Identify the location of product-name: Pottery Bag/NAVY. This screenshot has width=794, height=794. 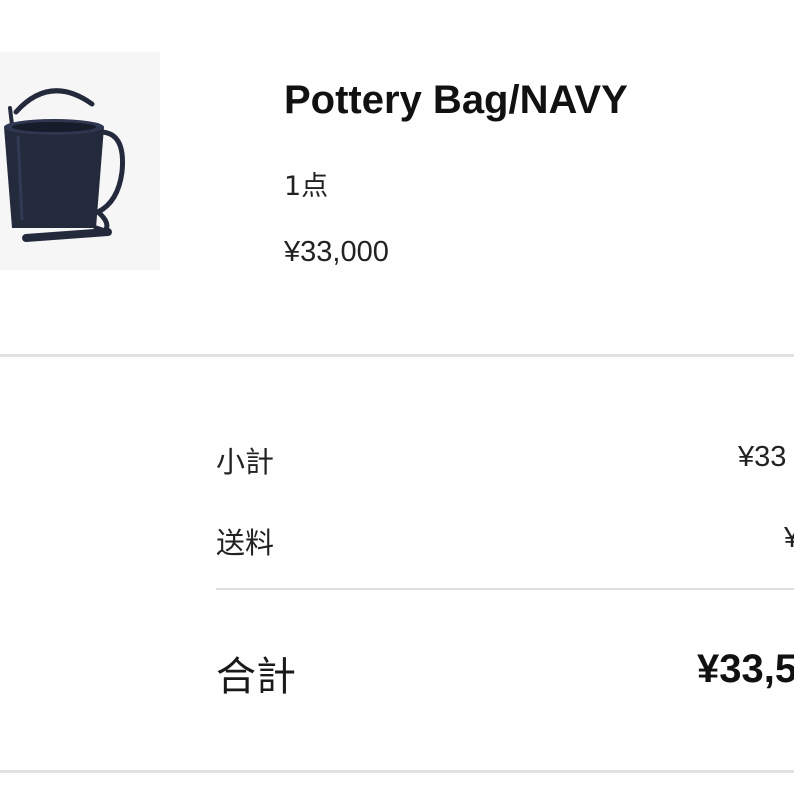
(456, 100).